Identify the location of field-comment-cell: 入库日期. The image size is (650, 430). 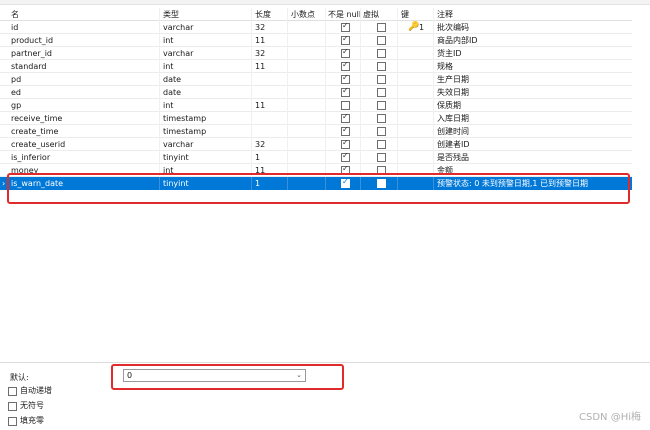
(534, 118).